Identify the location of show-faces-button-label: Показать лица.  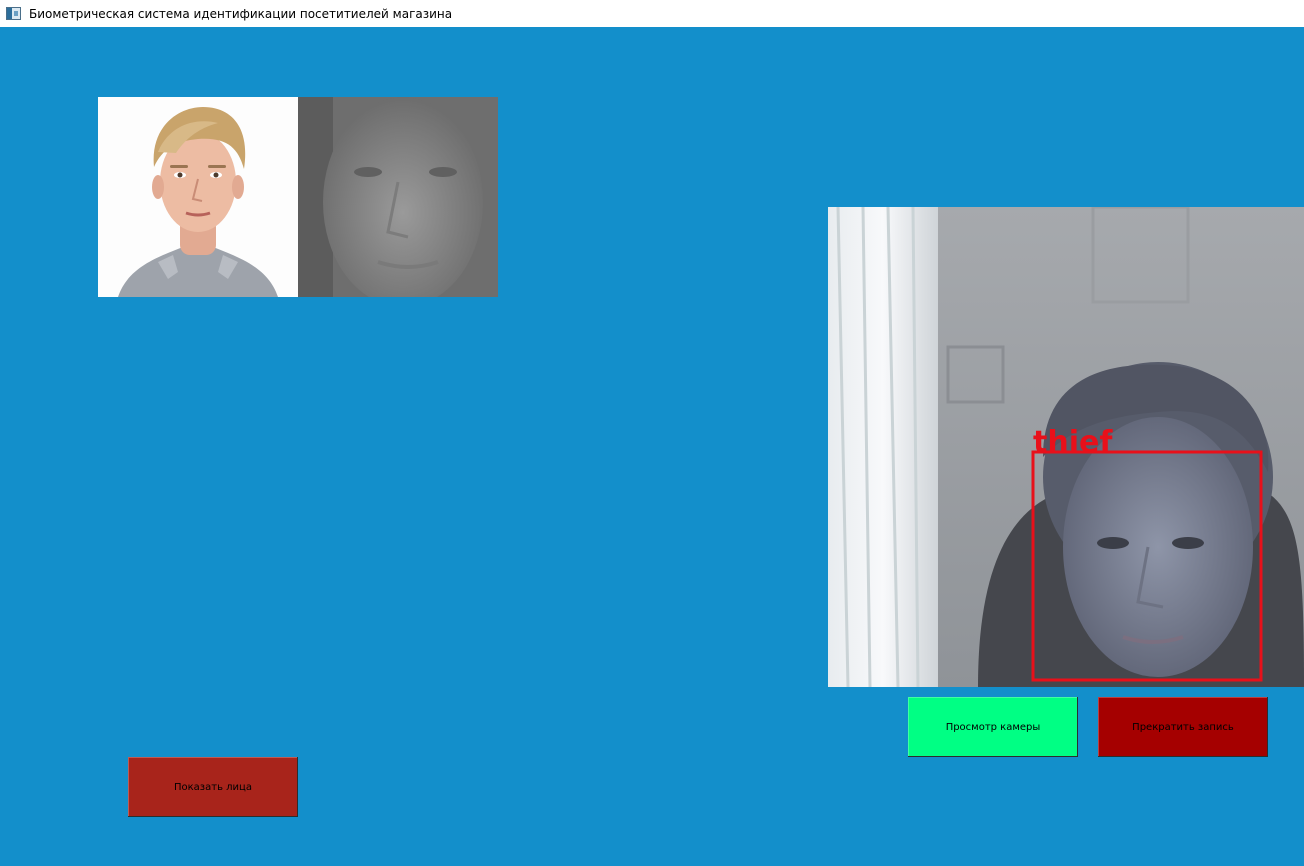
(213, 787).